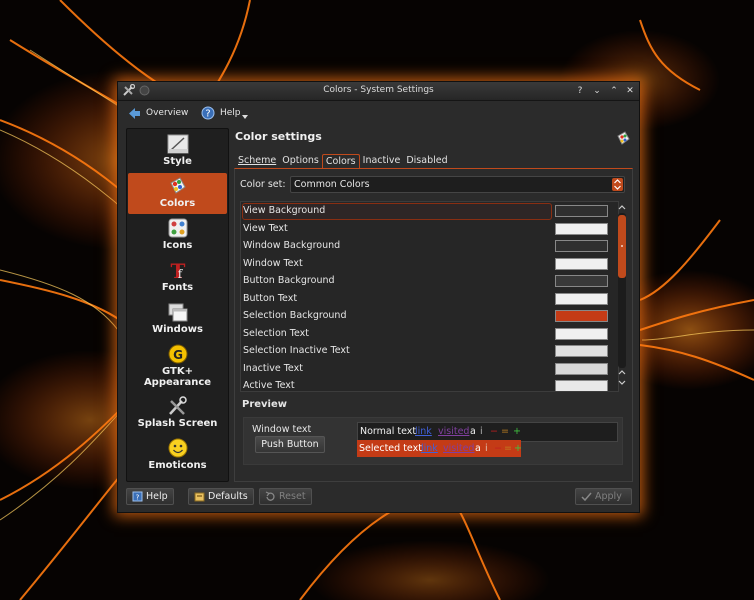 The width and height of the screenshot is (754, 600). What do you see at coordinates (230, 113) in the screenshot?
I see `help-label: Help` at bounding box center [230, 113].